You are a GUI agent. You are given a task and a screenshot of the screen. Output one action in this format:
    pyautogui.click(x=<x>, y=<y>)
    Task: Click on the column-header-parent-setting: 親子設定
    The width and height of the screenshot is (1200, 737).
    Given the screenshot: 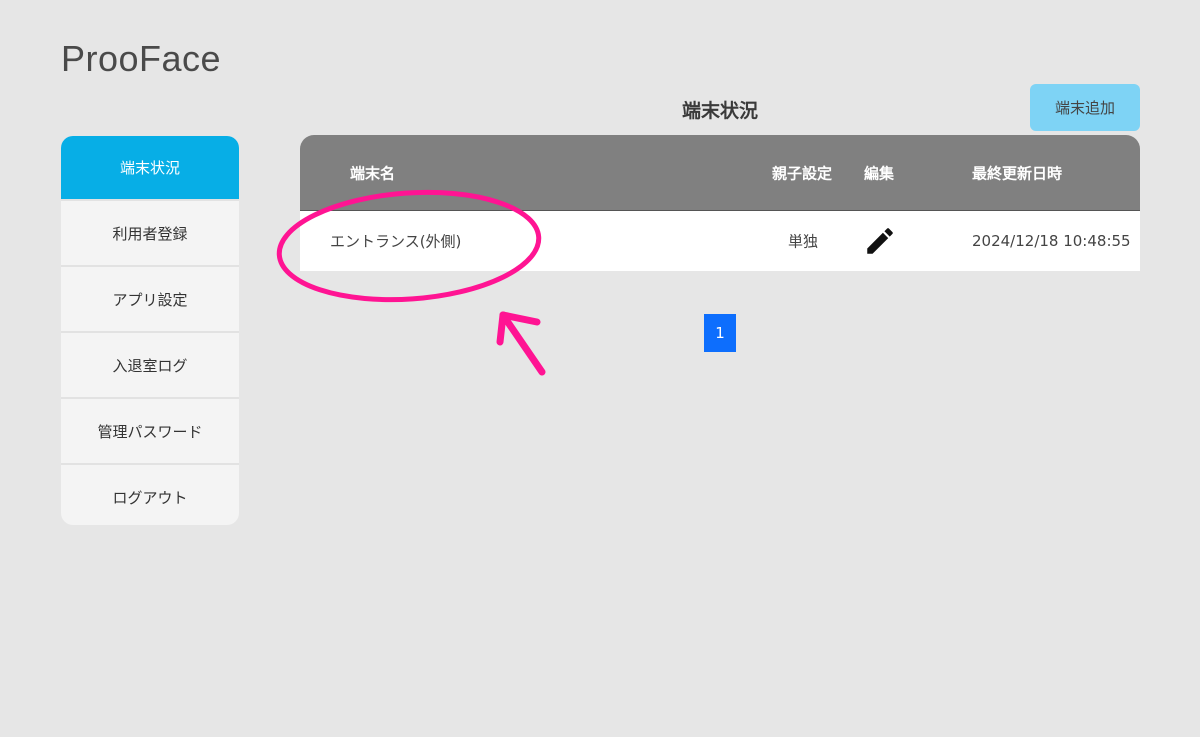 What is the action you would take?
    pyautogui.click(x=802, y=173)
    